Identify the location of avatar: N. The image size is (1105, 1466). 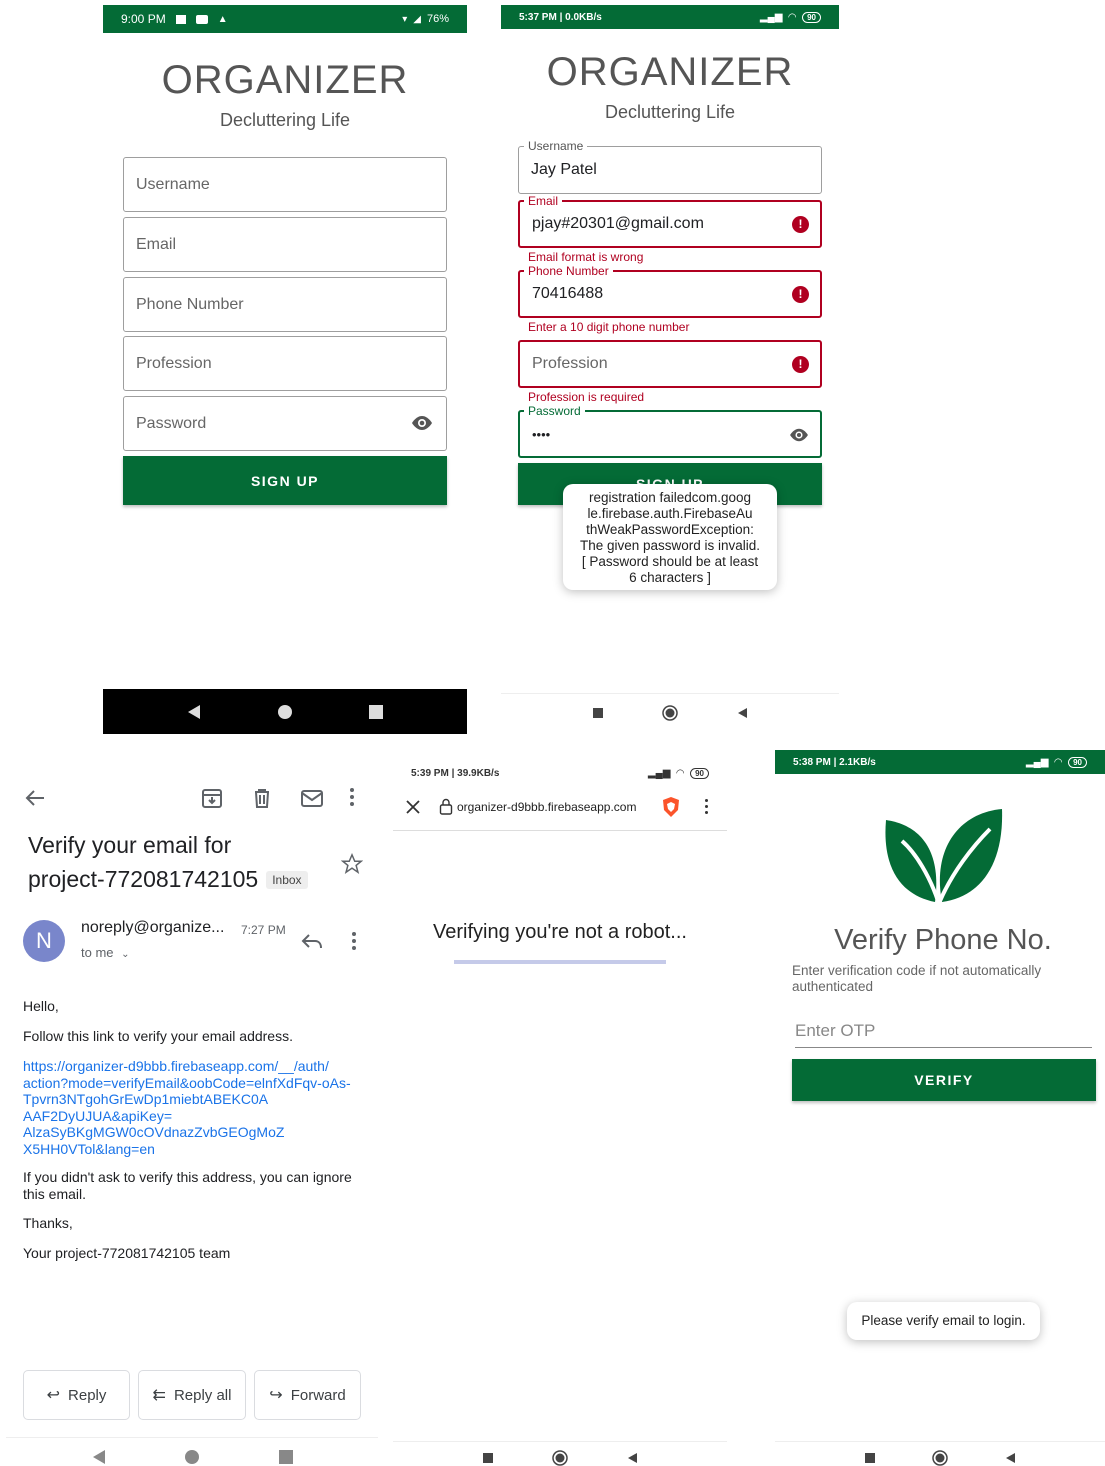
(44, 941).